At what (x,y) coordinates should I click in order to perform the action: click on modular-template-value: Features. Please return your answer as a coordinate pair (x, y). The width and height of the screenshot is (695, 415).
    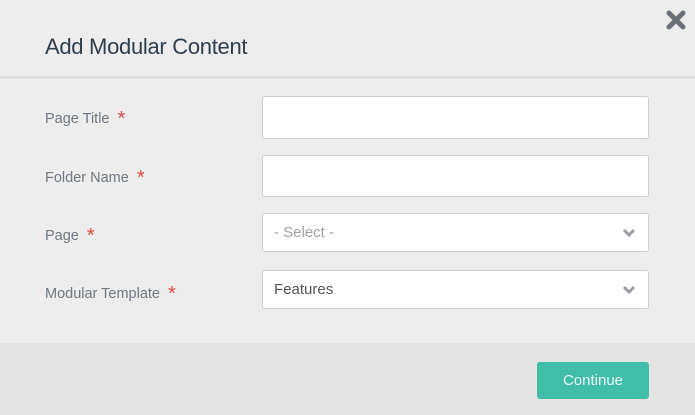
    Looking at the image, I should click on (304, 289).